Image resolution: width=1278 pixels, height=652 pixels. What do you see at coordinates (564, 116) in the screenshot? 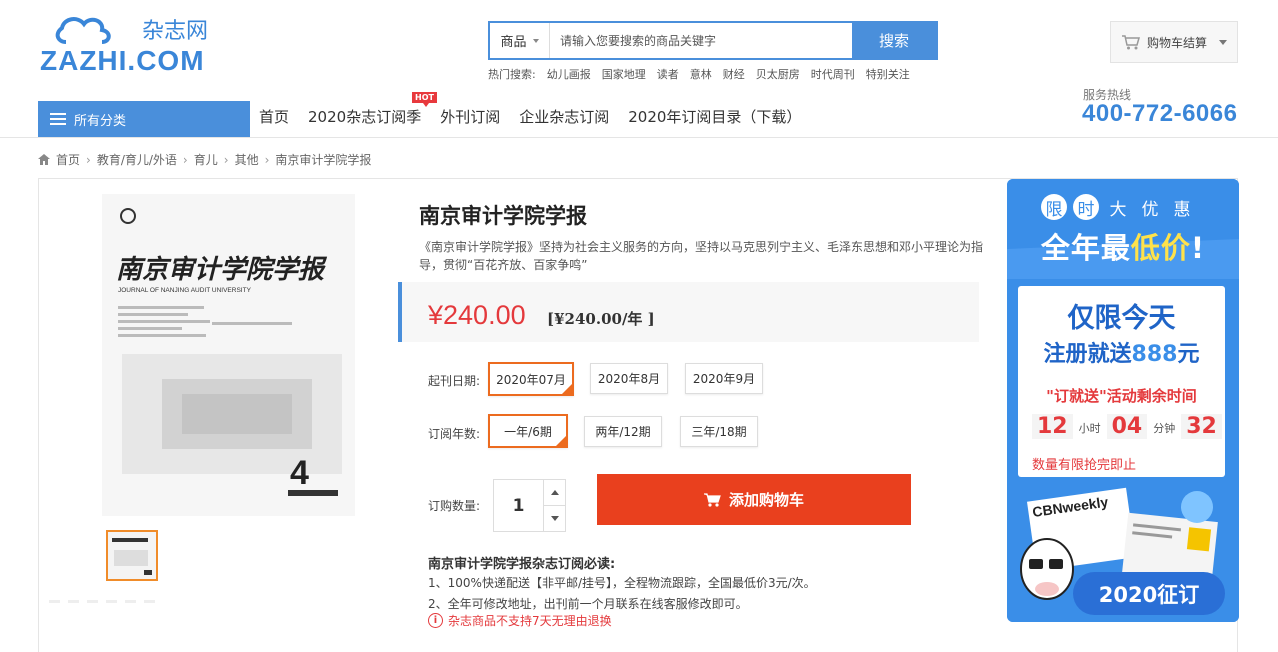
I see `nav-item-enterprise: 企业杂志订阅` at bounding box center [564, 116].